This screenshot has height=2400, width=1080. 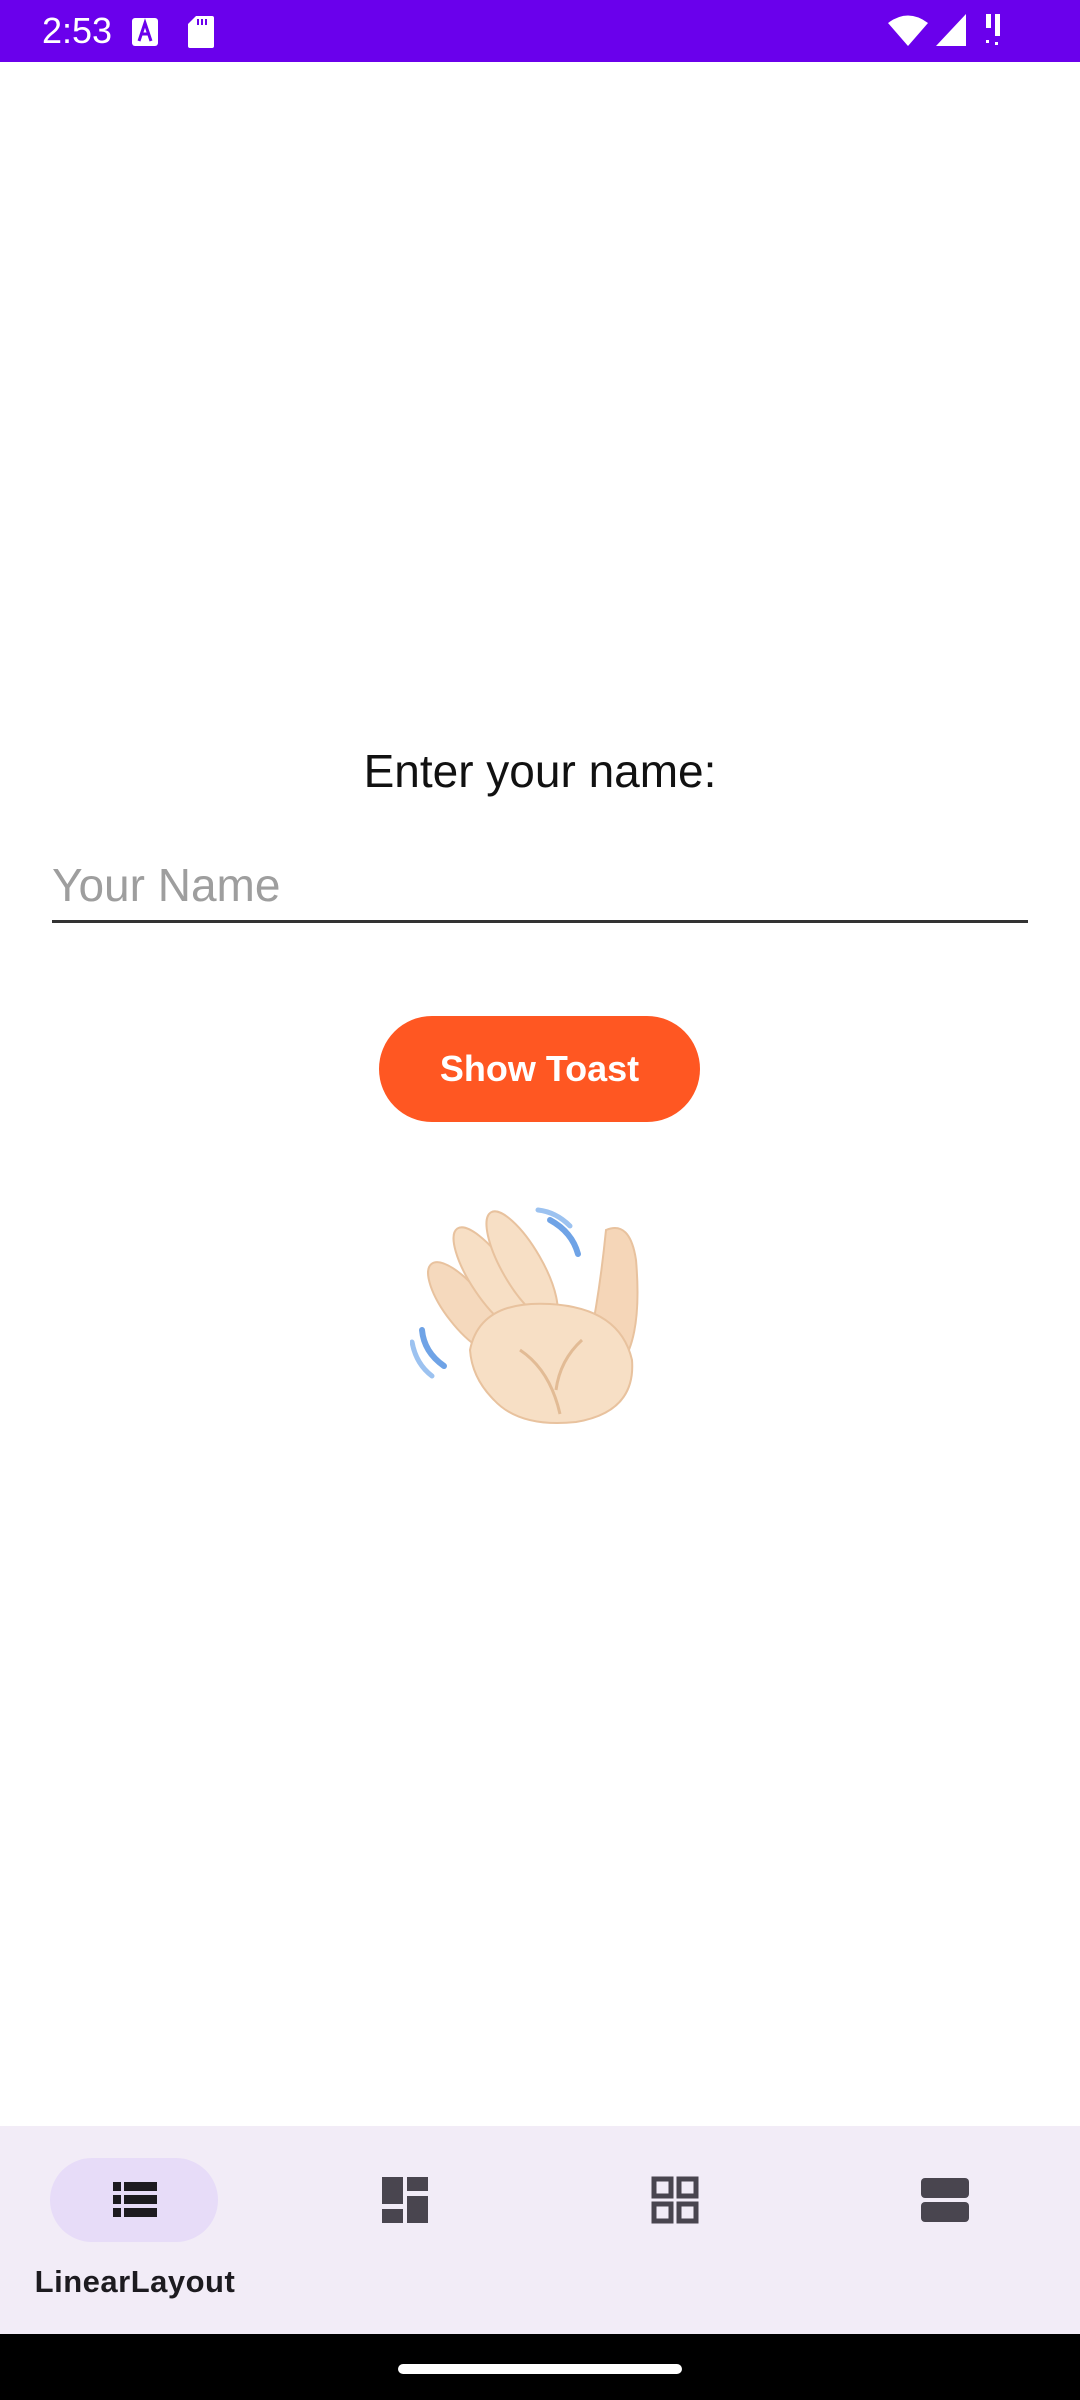 What do you see at coordinates (945, 2230) in the screenshot?
I see `nav-item-stacked-rows` at bounding box center [945, 2230].